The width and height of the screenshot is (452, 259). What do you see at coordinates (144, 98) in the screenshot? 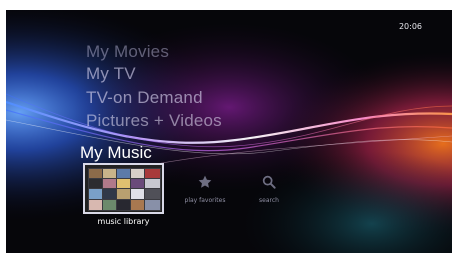
I see `menu-item-tv-on-demand: TV-on Demand` at bounding box center [144, 98].